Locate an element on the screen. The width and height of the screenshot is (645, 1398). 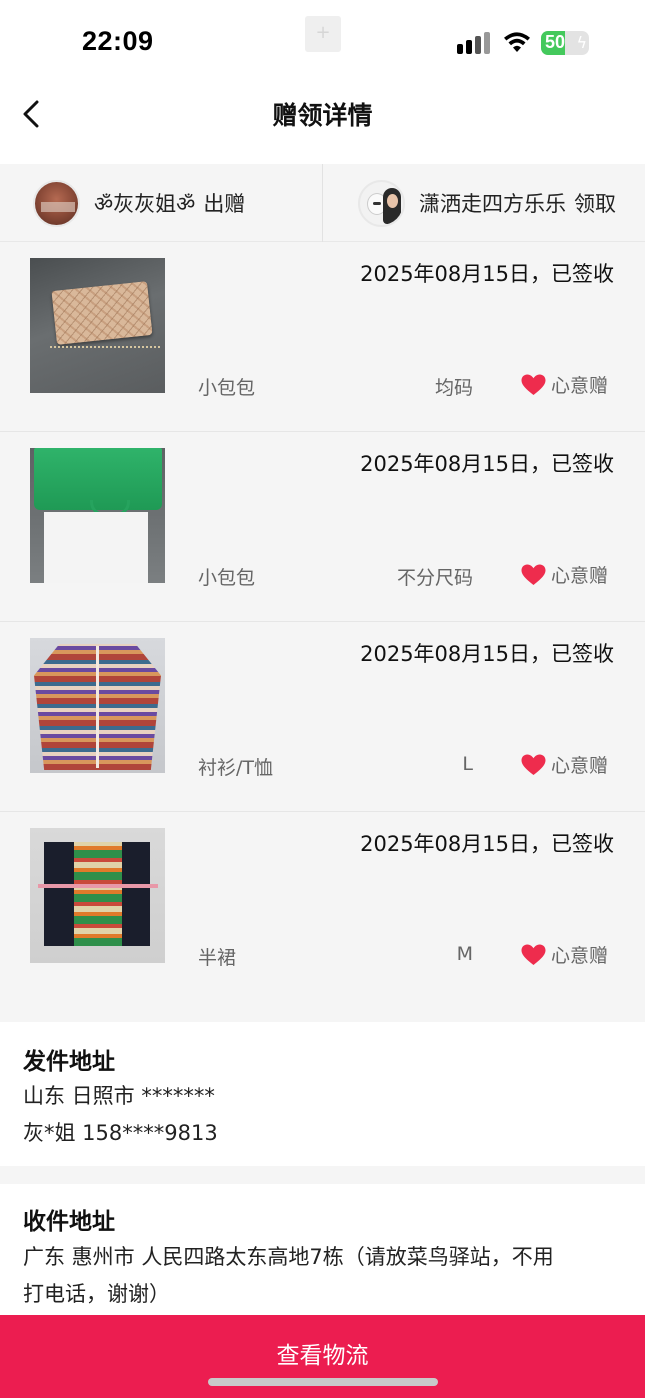
list-item: 2025年08月15日，已签收 小包包 均码 心意赠 is located at coordinates (322, 337).